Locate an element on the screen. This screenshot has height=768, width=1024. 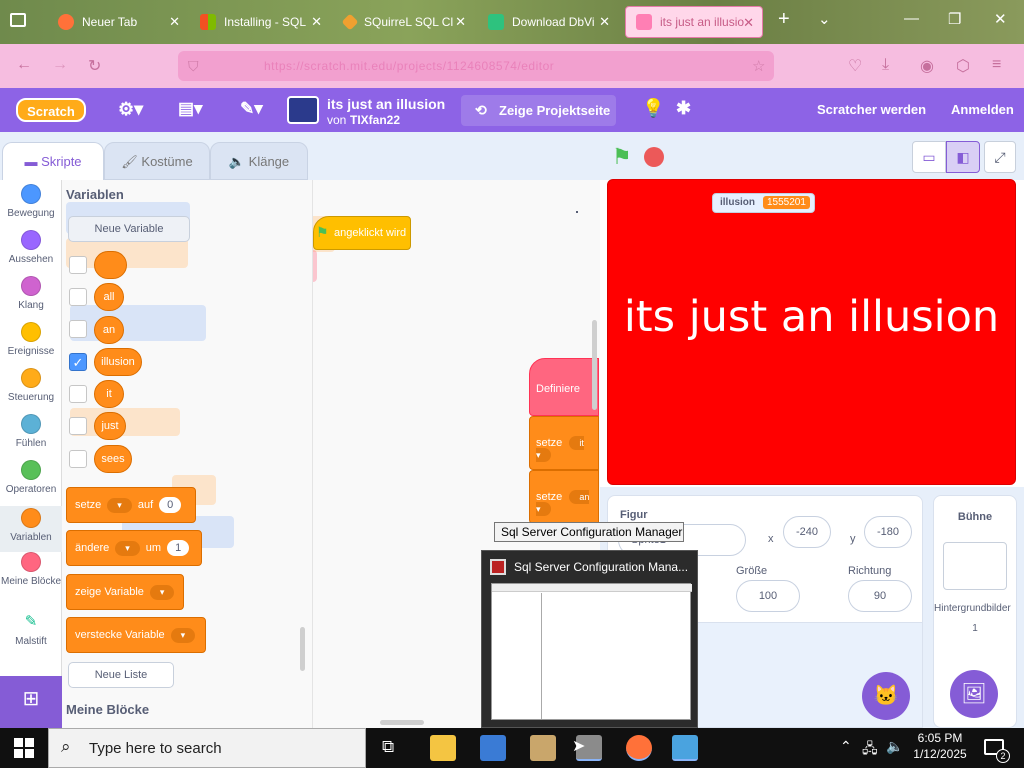
reload-icon: ↻ is located at coordinates (94, 66).